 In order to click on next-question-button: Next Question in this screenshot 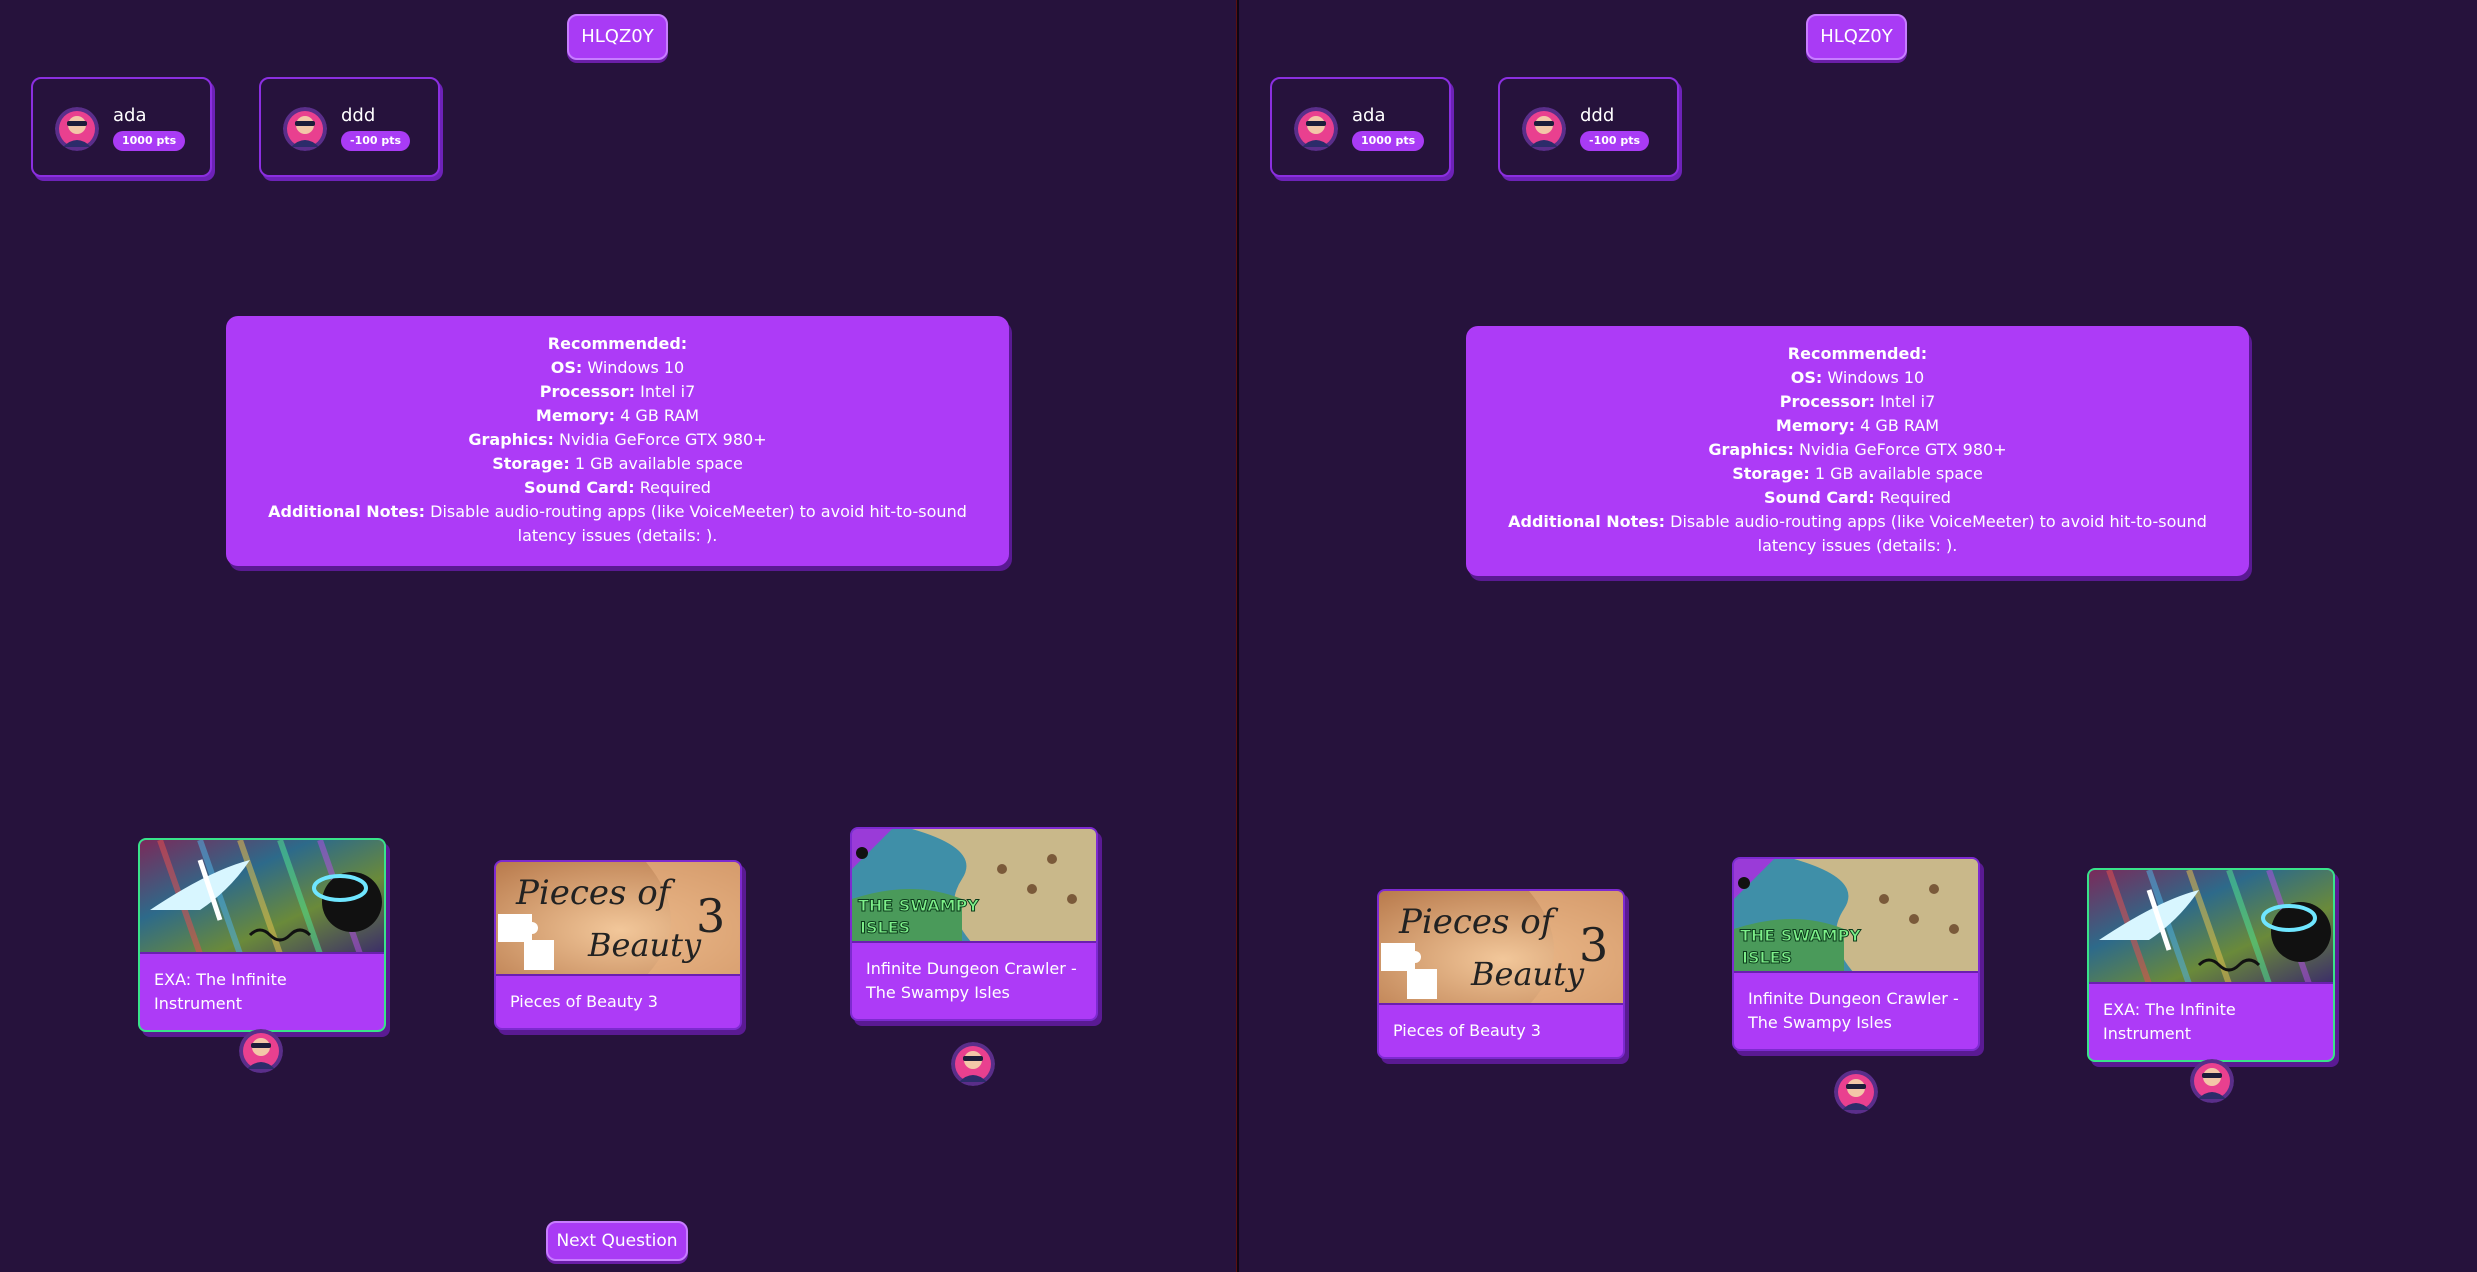, I will do `click(617, 1241)`.